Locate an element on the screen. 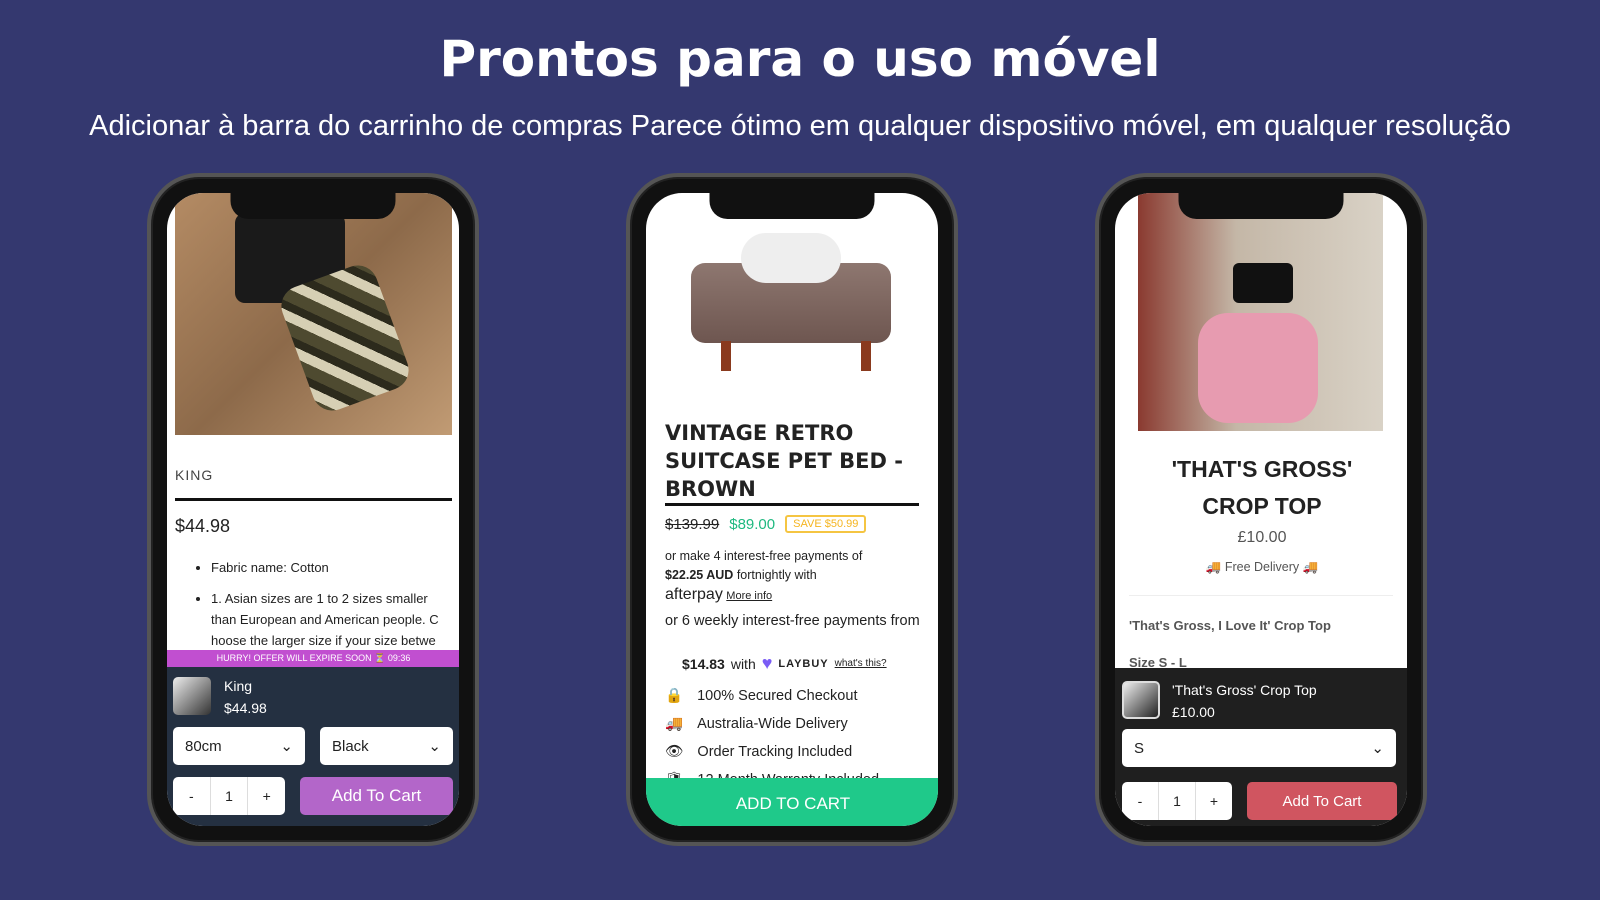  free-delivery-text: Free Delivery is located at coordinates (1262, 567).